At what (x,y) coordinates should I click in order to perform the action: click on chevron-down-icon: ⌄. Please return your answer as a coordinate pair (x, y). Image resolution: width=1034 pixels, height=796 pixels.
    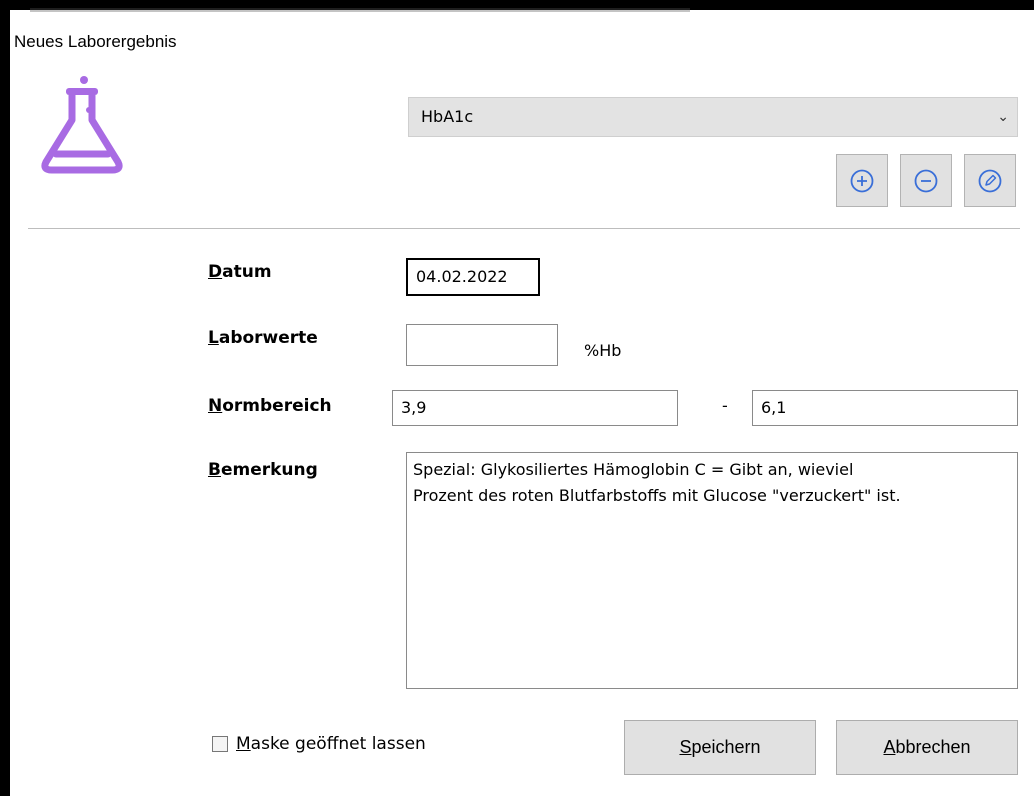
    Looking at the image, I should click on (1003, 117).